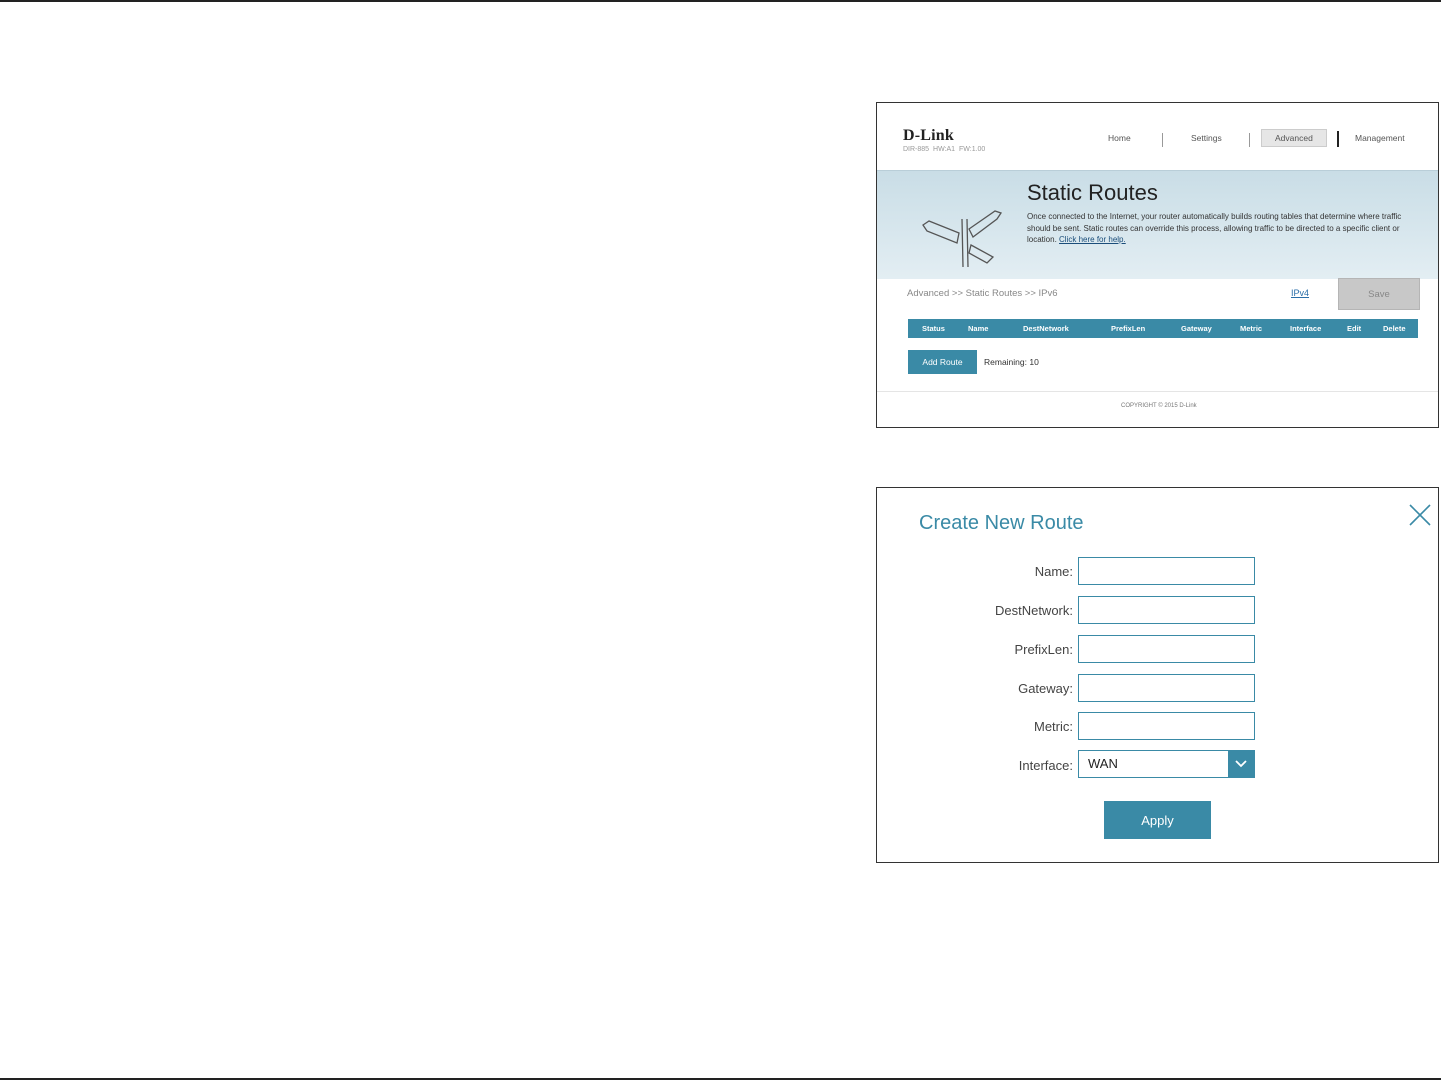 The image size is (1441, 1081). I want to click on remaining-count: Remaining: 10, so click(1011, 362).